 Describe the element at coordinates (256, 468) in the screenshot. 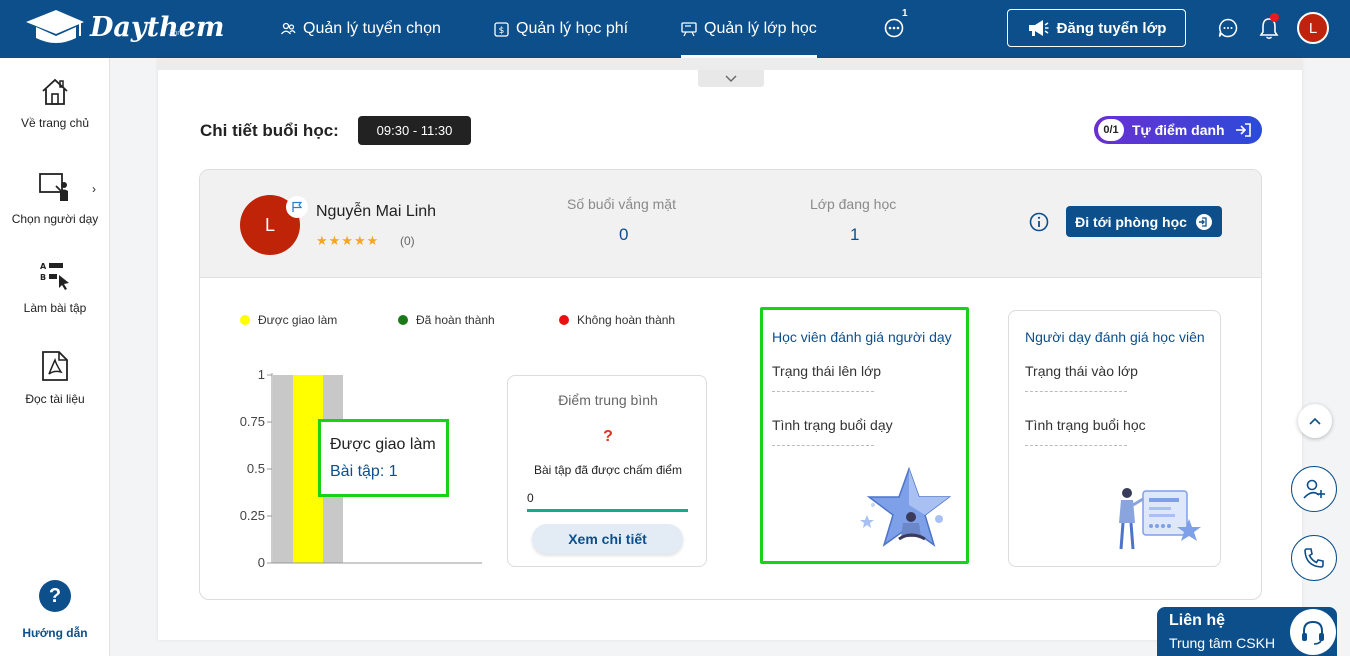

I see `y-tick-label: 0.5` at that location.